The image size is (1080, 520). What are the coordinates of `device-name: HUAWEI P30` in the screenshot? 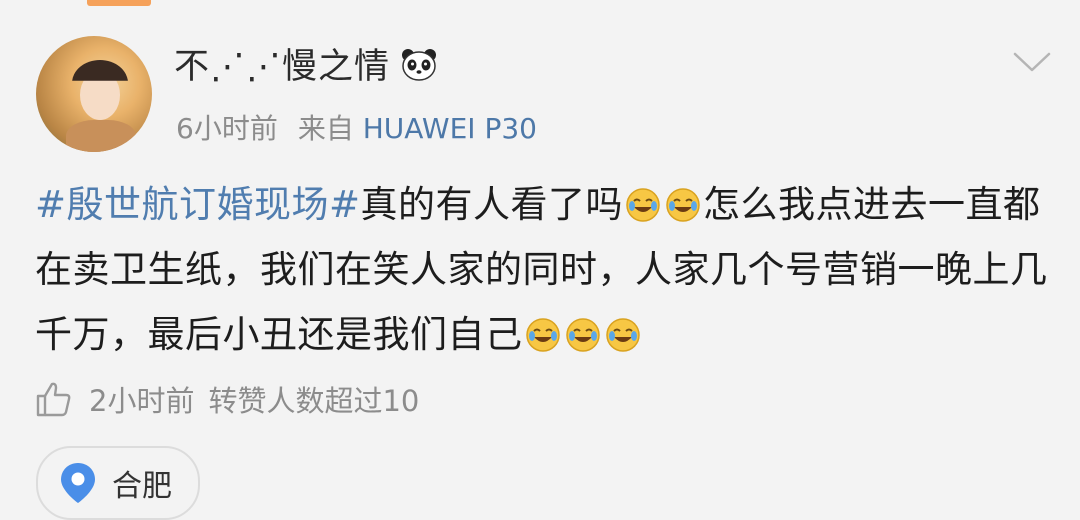 It's located at (450, 128).